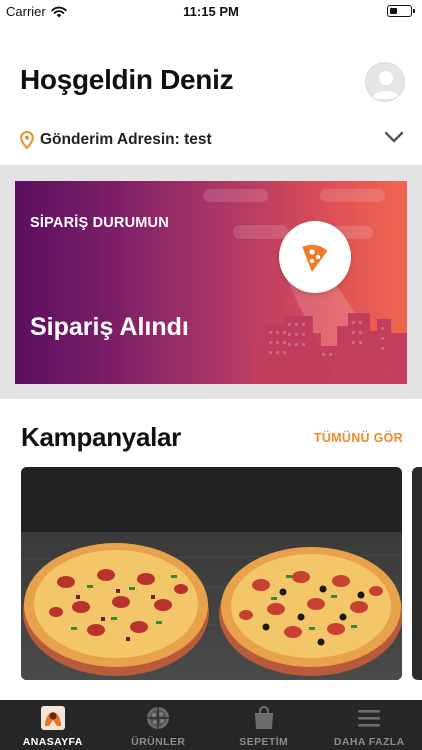 The image size is (422, 750). I want to click on tab-home: ANASAYFA, so click(53, 725).